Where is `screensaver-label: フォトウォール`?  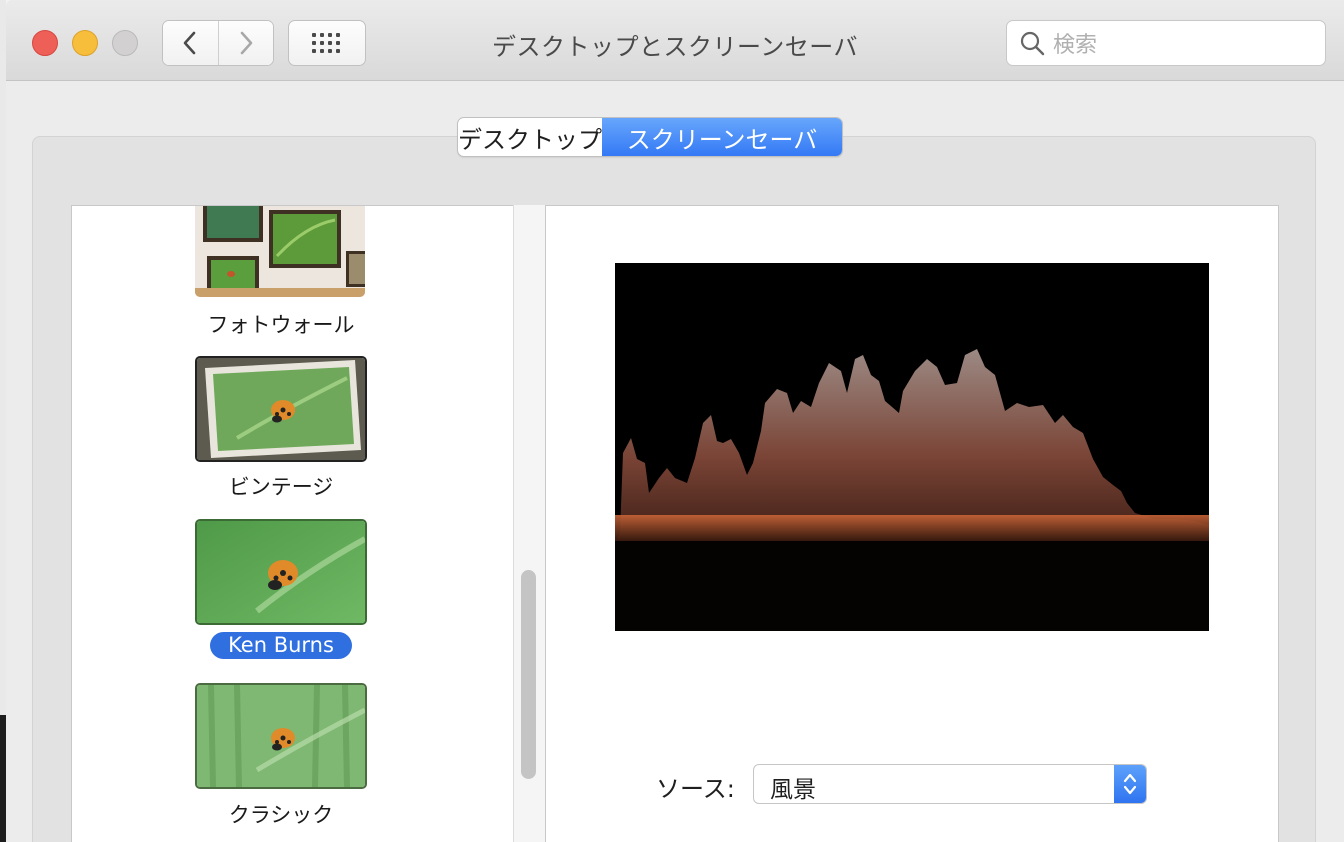
screensaver-label: フォトウォール is located at coordinates (281, 325).